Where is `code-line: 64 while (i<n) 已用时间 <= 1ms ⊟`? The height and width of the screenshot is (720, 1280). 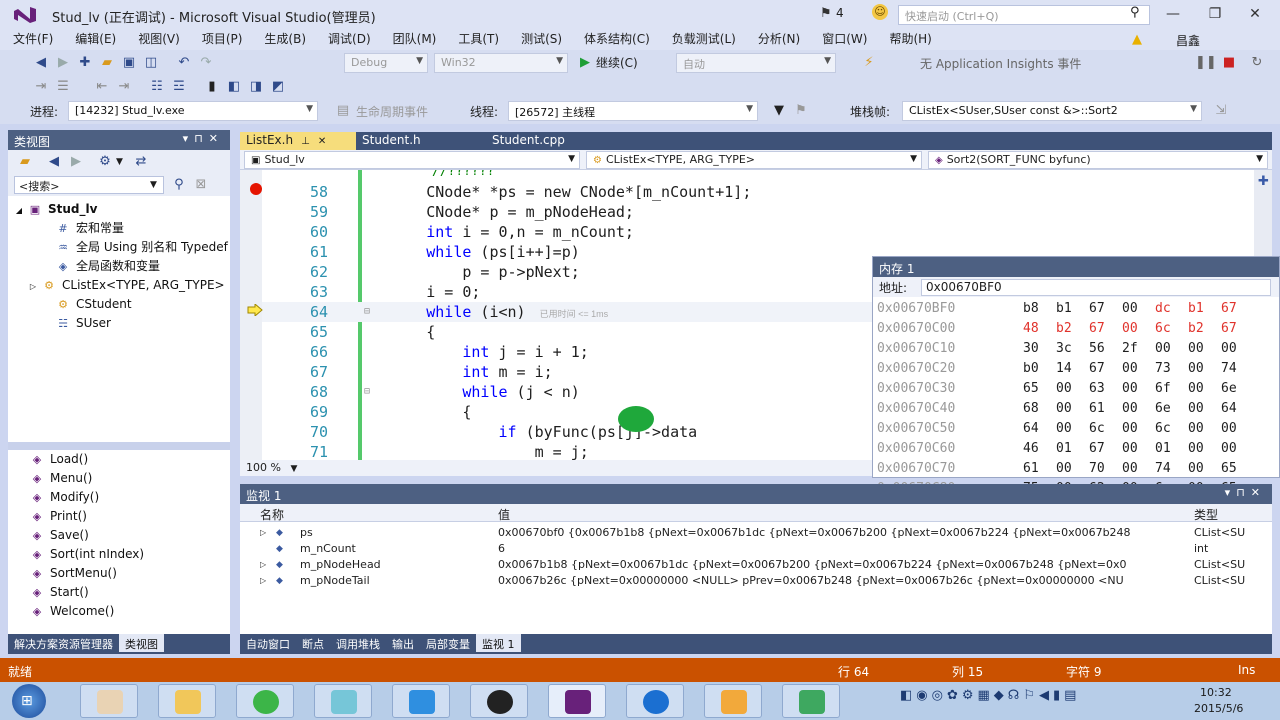 code-line: 64 while (i<n) 已用时间 <= 1ms ⊟ is located at coordinates (567, 312).